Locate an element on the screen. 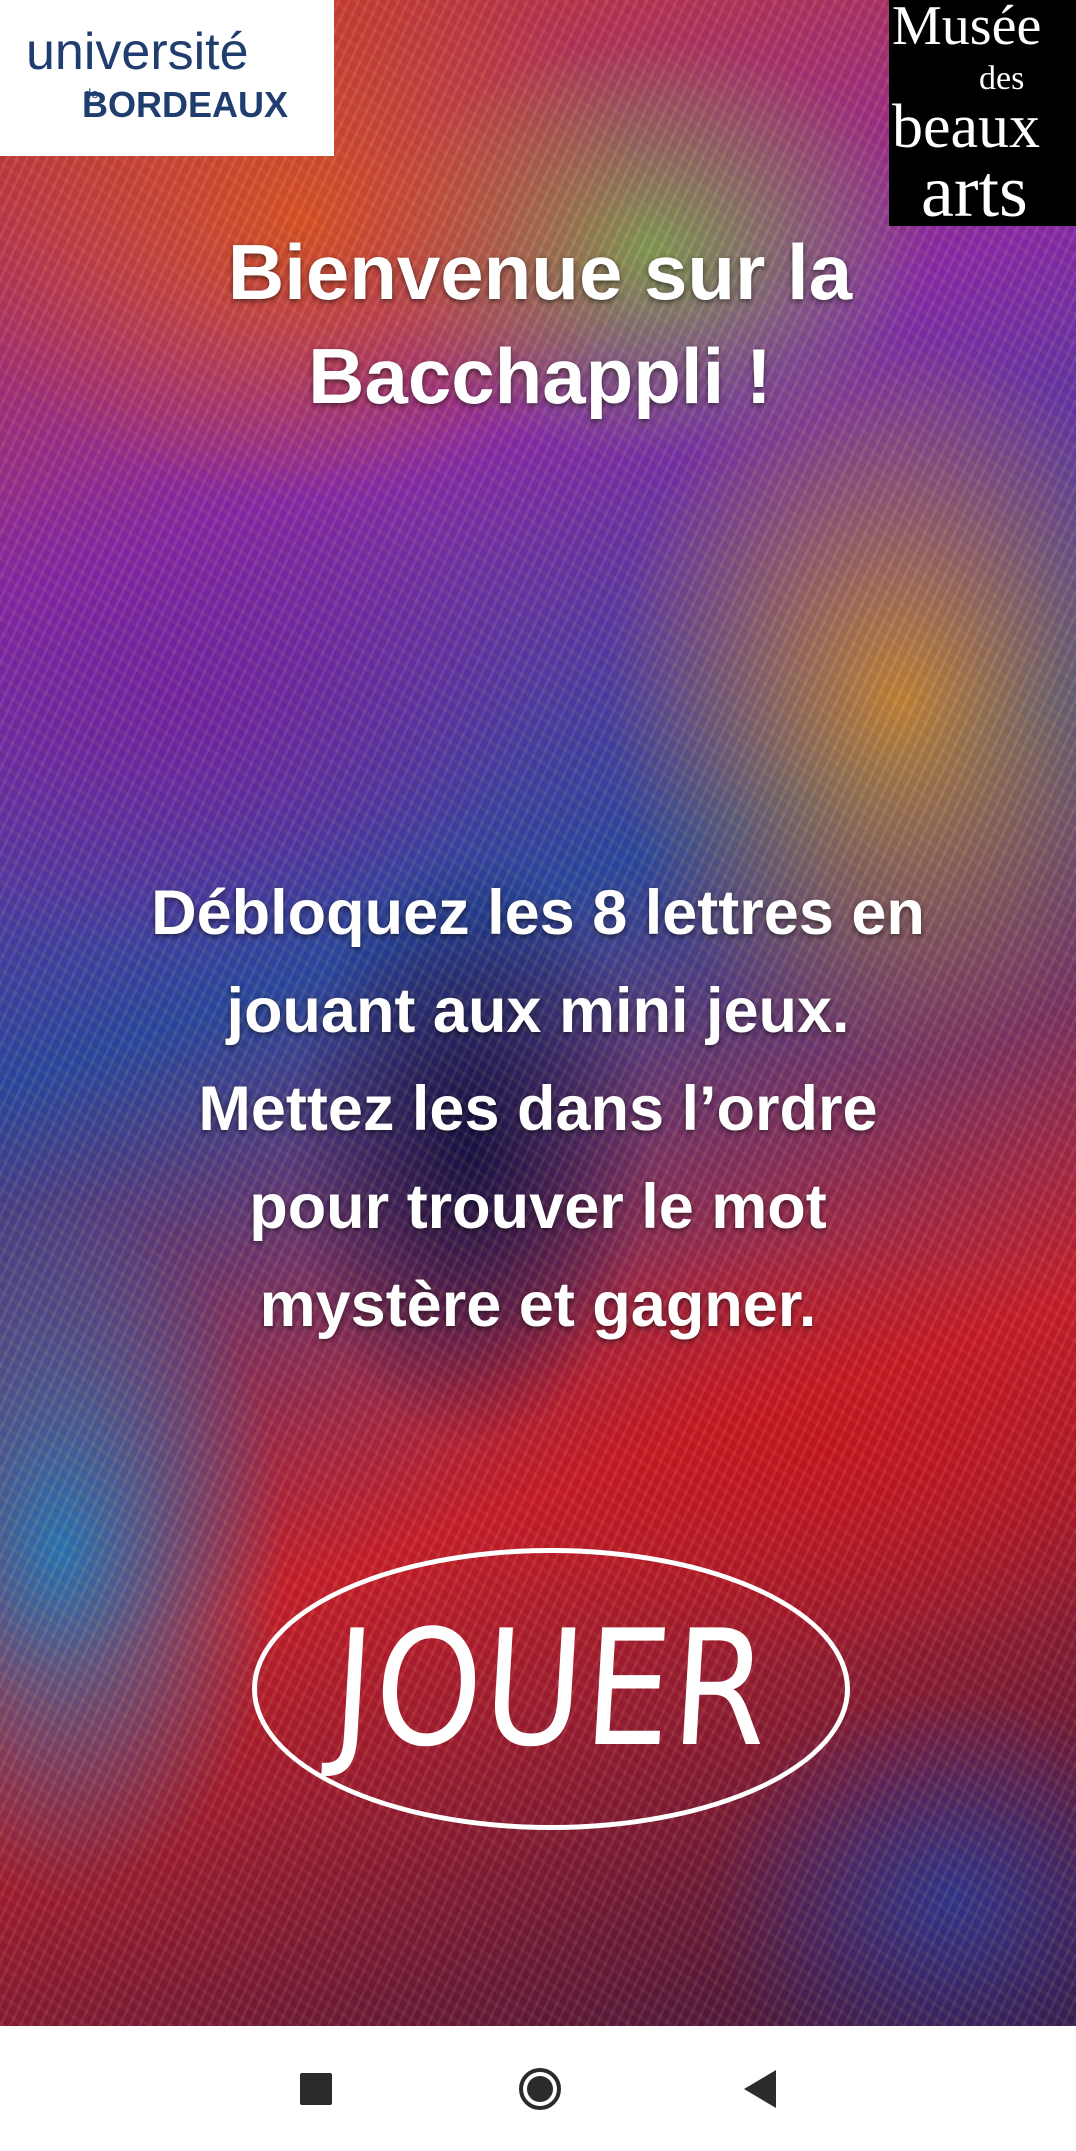  play-button: JOUER is located at coordinates (551, 1689).